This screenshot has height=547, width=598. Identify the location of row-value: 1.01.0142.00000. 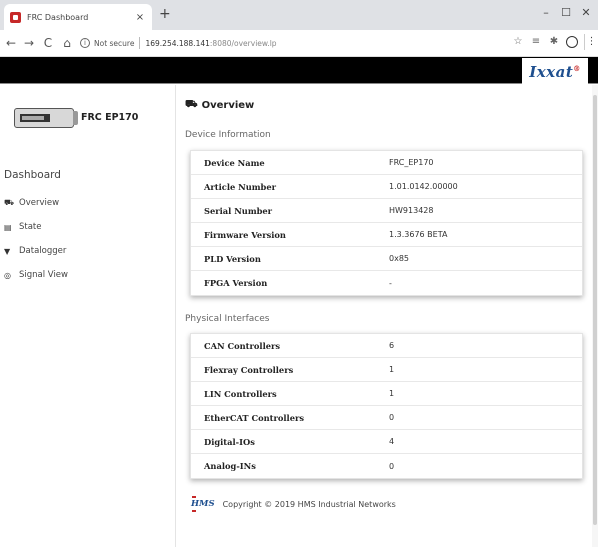
(423, 186).